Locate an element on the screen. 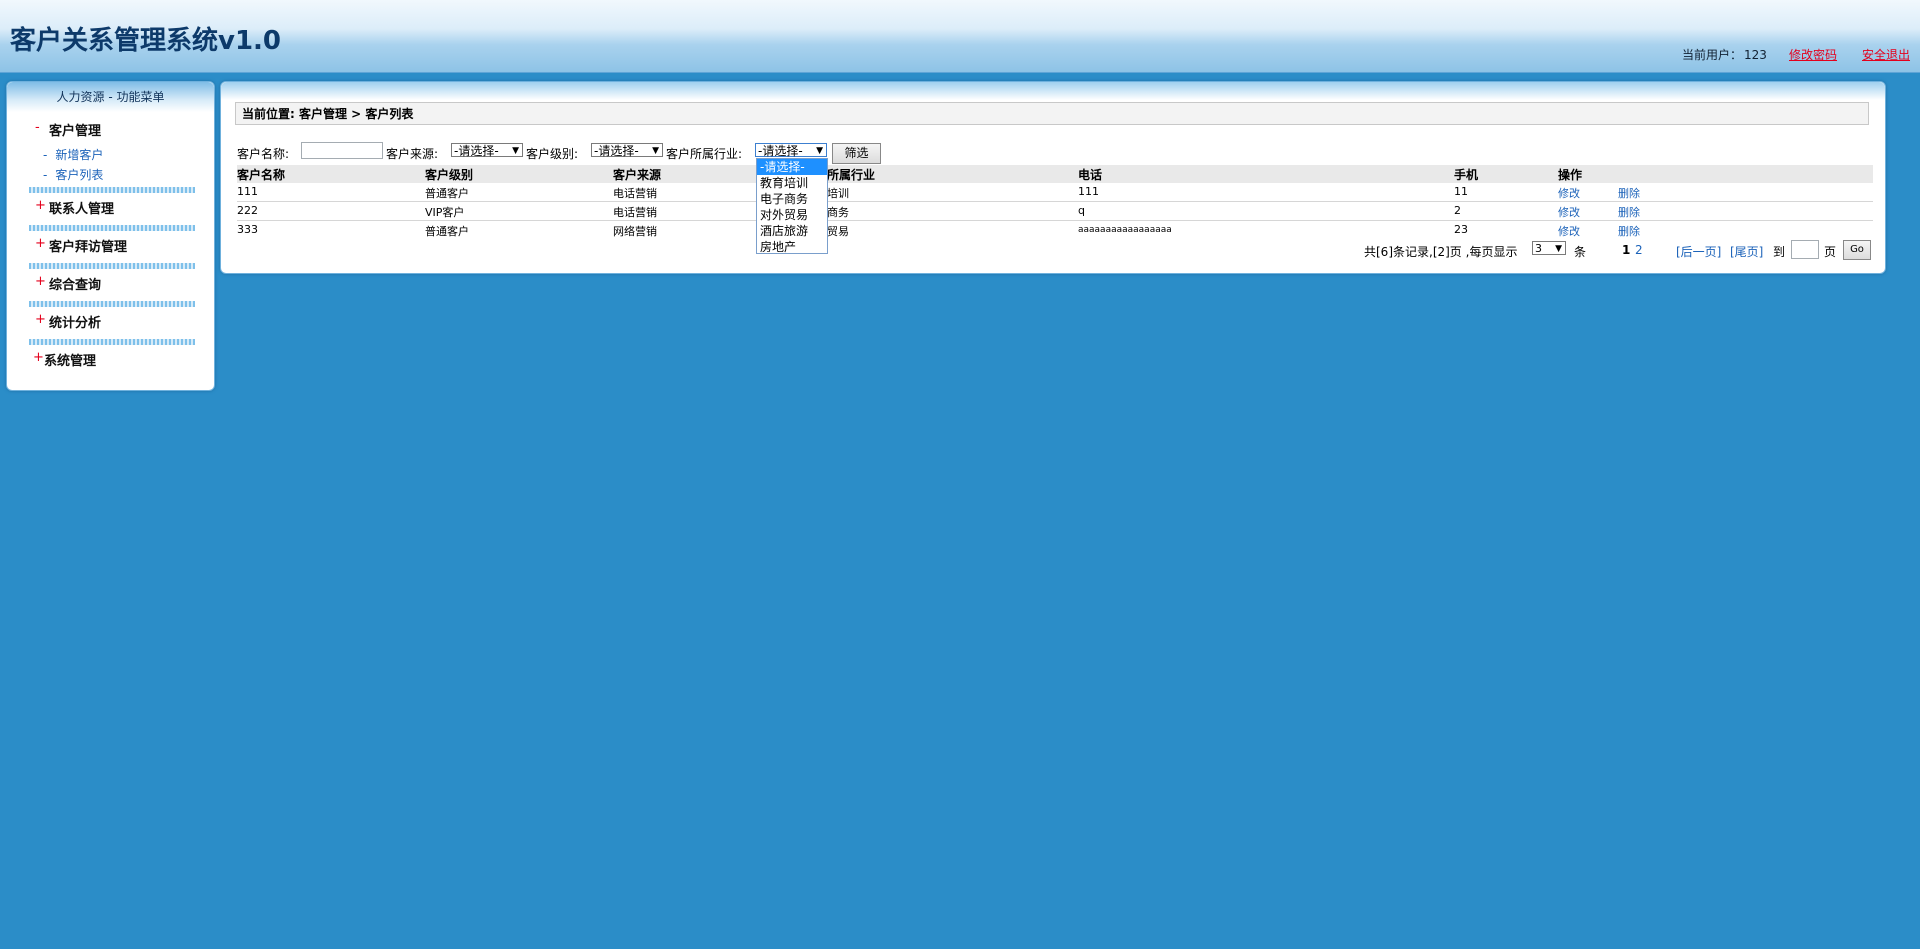 The image size is (1920, 949). sidebar-item-label: 客户拜访管理 is located at coordinates (88, 245).